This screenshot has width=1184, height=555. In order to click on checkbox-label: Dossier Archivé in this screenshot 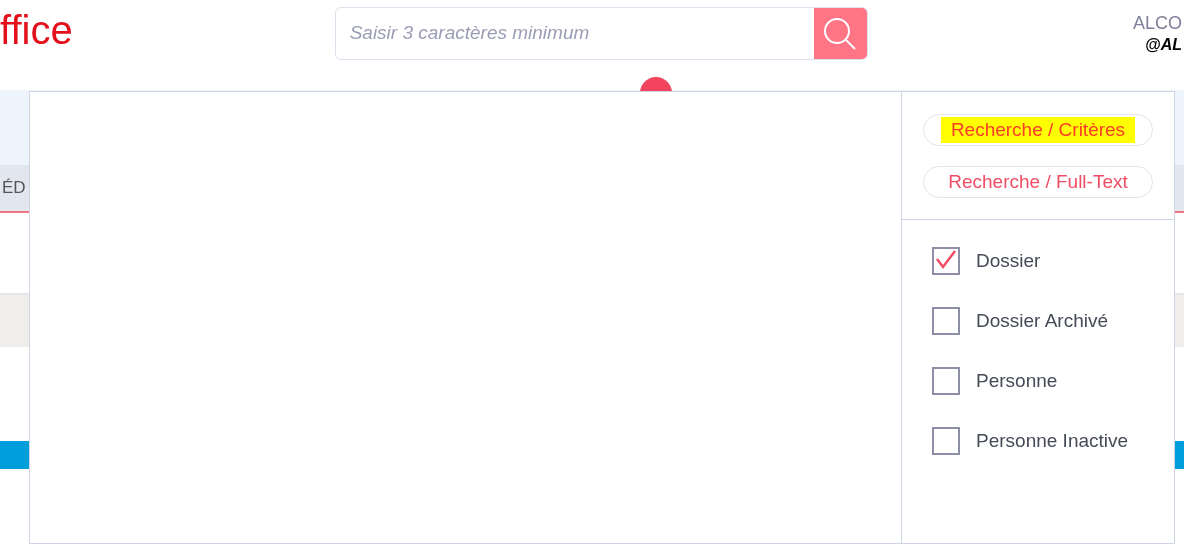, I will do `click(1042, 320)`.